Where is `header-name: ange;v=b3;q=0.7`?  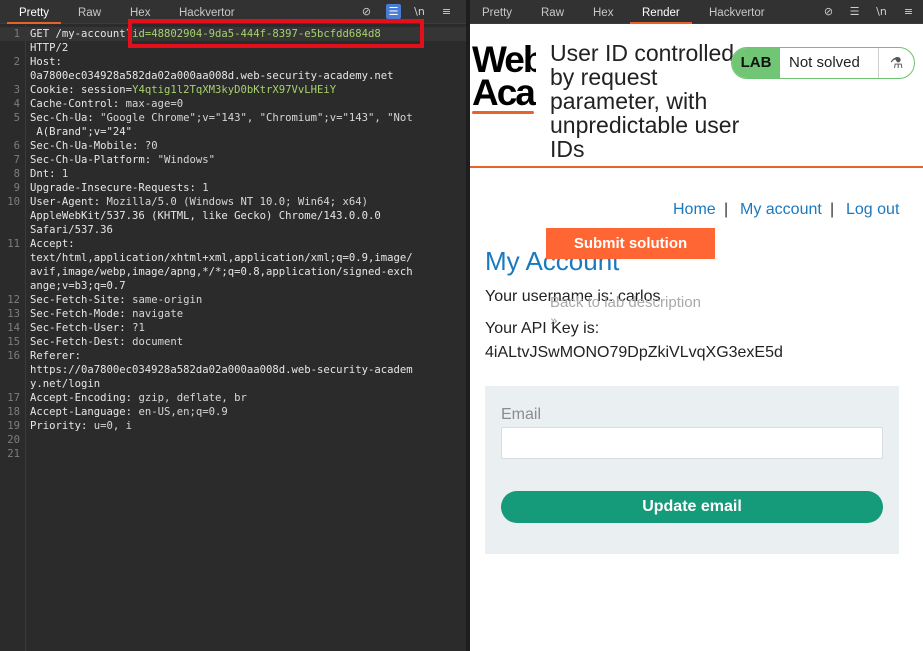
header-name: ange;v=b3;q=0.7 is located at coordinates (78, 286).